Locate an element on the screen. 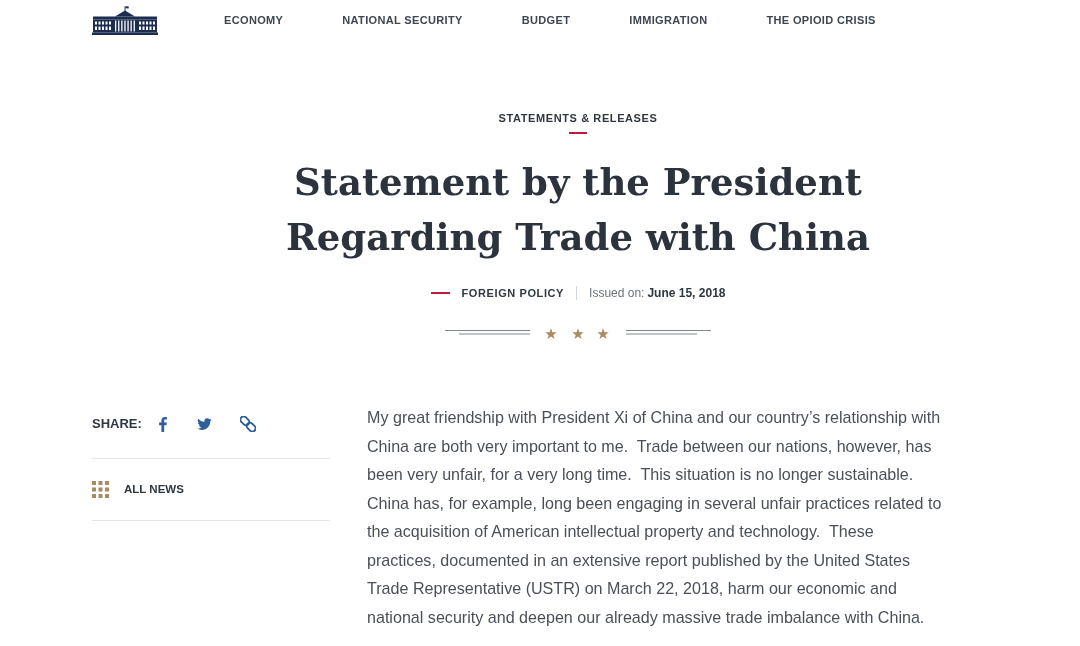 This screenshot has width=1080, height=646. nav-link: ECONOMY is located at coordinates (254, 20).